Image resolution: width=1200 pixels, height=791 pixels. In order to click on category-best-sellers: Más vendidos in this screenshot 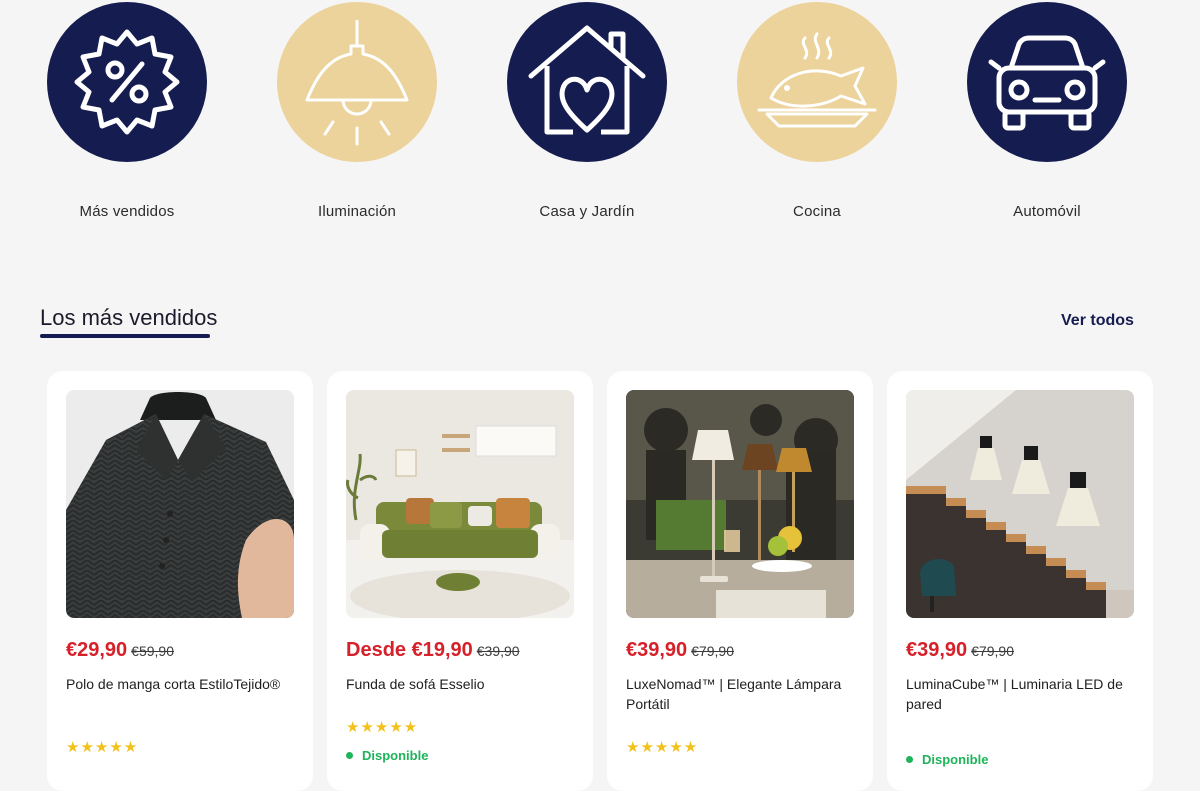, I will do `click(127, 111)`.